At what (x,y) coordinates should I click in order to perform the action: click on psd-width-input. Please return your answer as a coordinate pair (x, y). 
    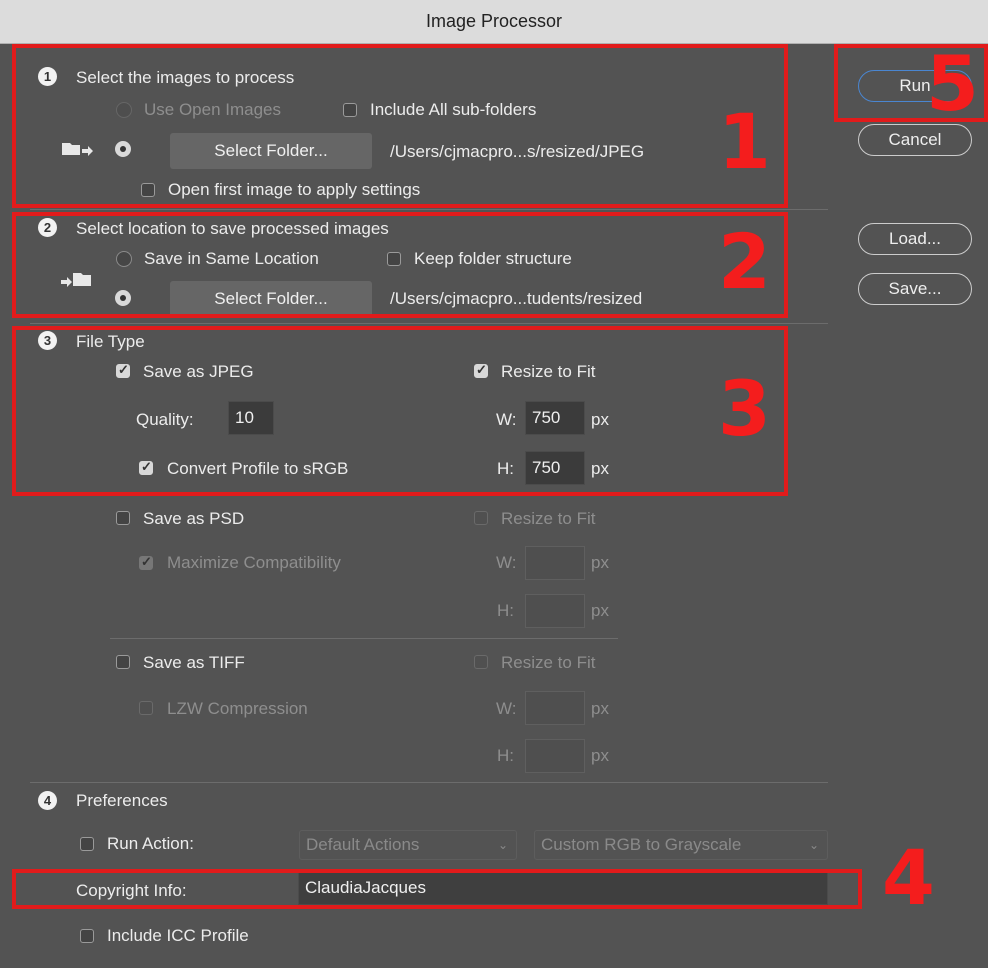
    Looking at the image, I should click on (555, 563).